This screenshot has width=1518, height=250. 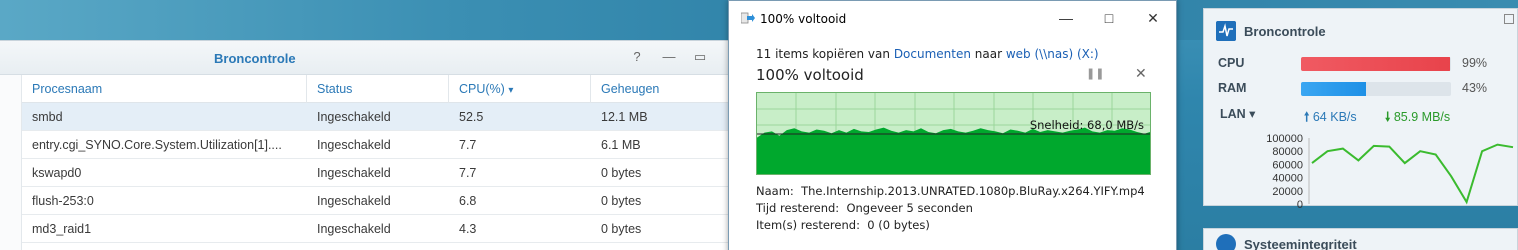 What do you see at coordinates (62, 228) in the screenshot?
I see `process-name: md3_raid1` at bounding box center [62, 228].